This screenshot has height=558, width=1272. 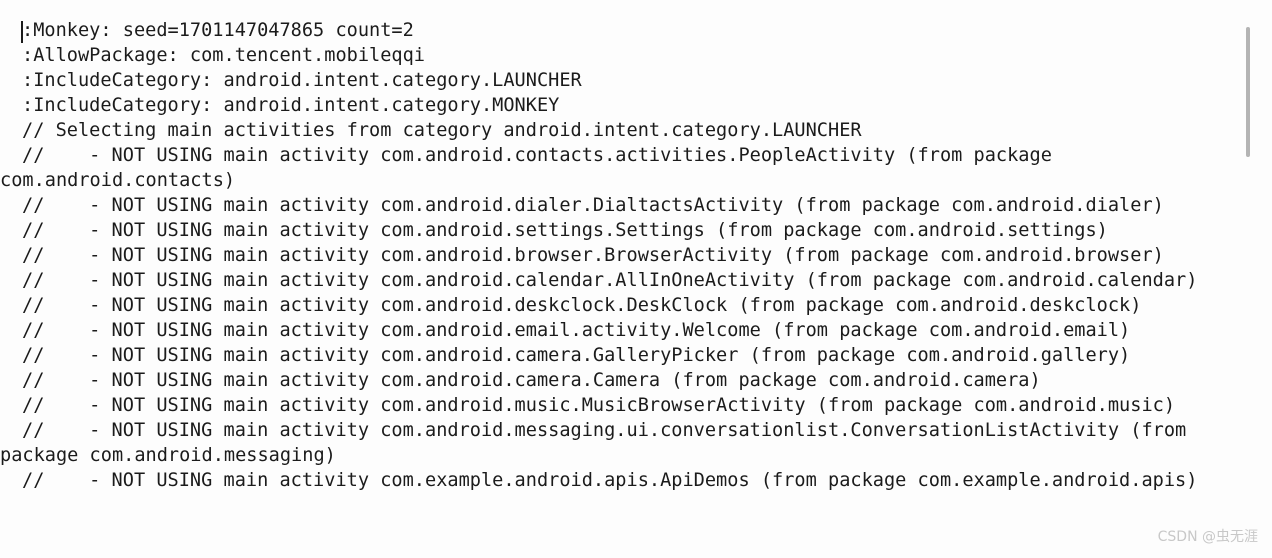 I want to click on log-line: :AllowPackage: com.tencent.mobileqqi, so click(x=624, y=55).